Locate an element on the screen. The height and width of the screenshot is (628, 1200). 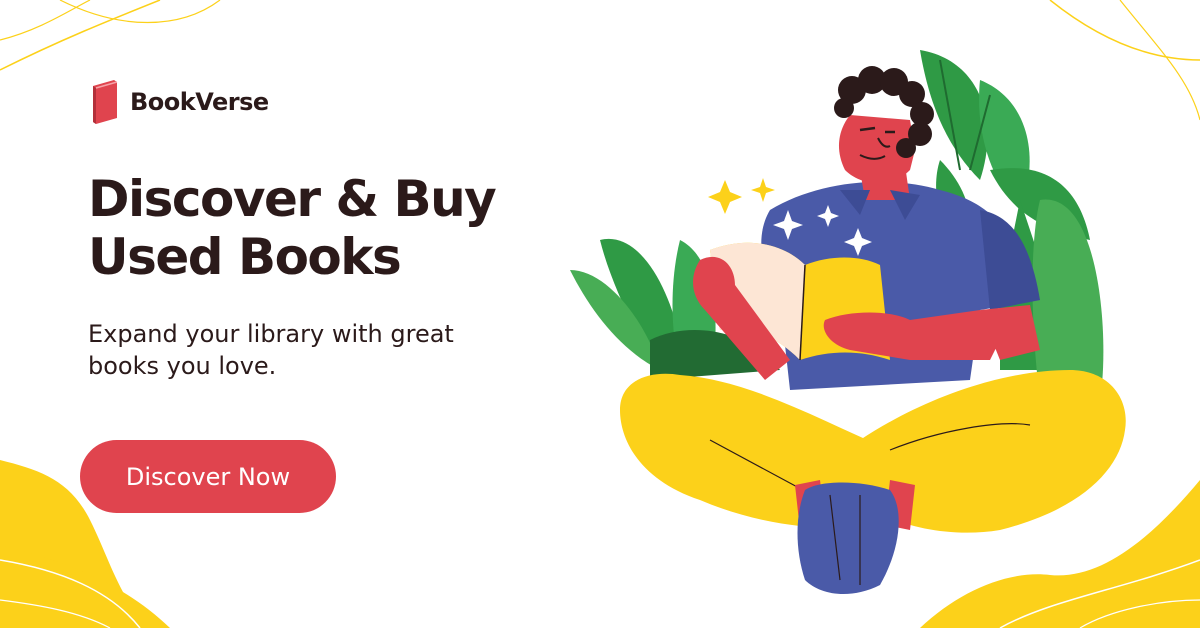
brand: BookVerse is located at coordinates (179, 102).